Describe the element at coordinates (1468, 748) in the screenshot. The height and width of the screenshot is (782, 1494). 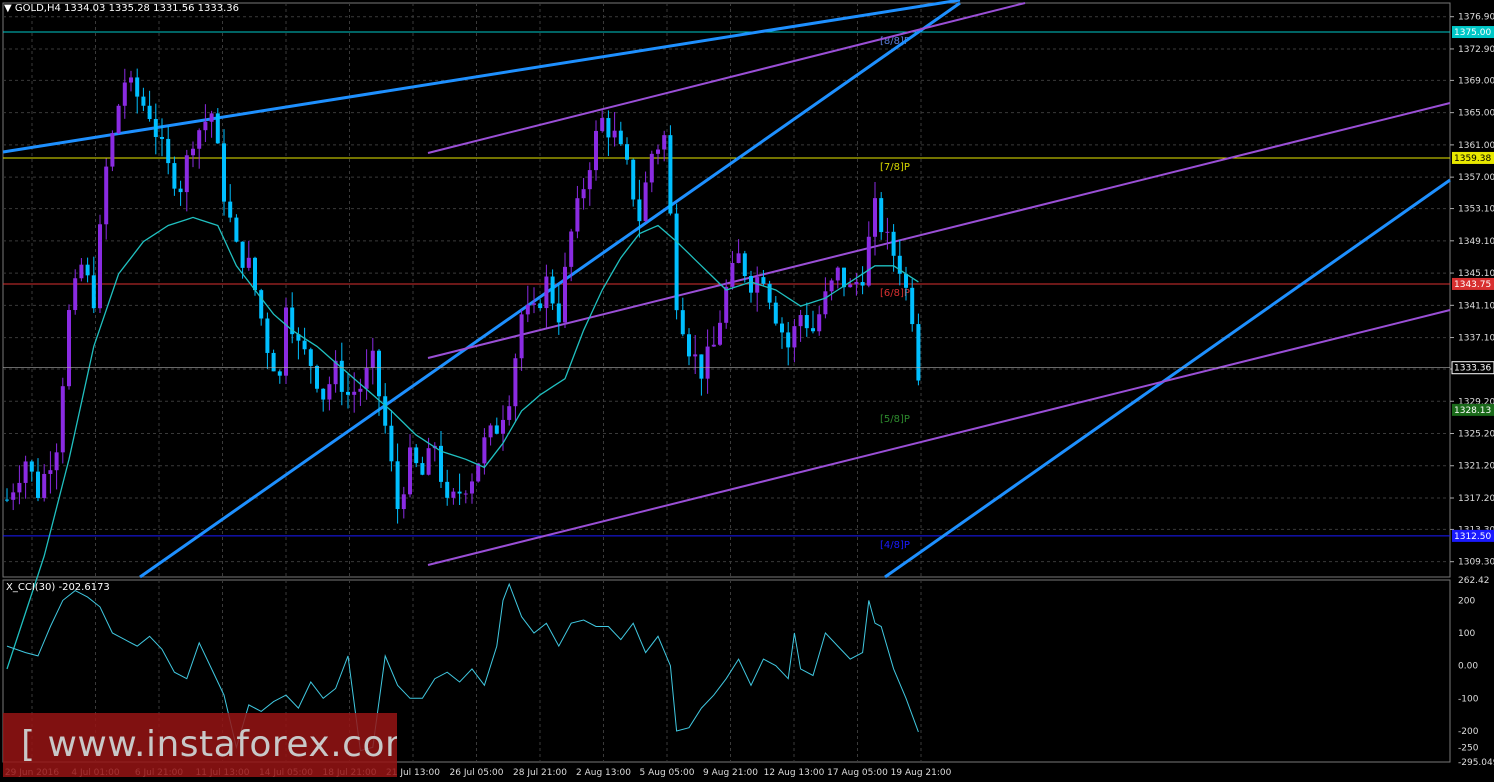
I see `cci-axis-label: -250` at that location.